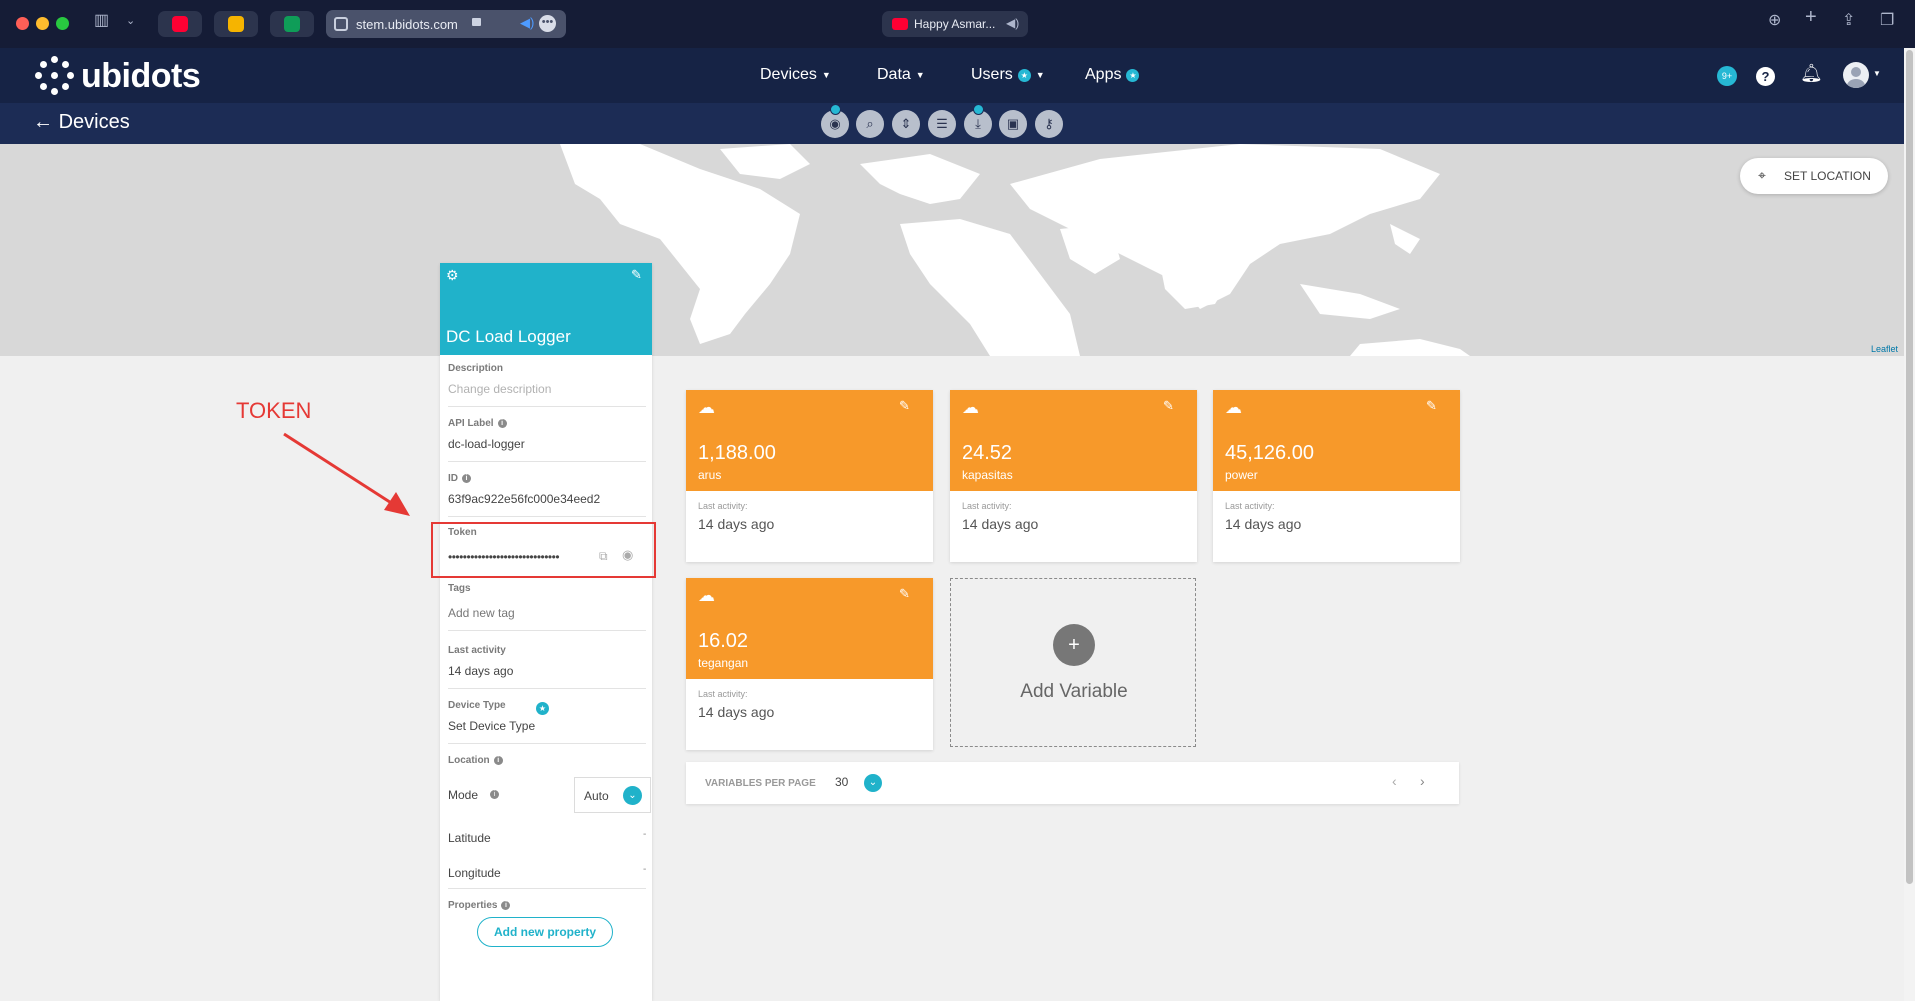 The image size is (1915, 1001). Describe the element at coordinates (508, 337) in the screenshot. I see `device-name: DC Load Logger` at that location.